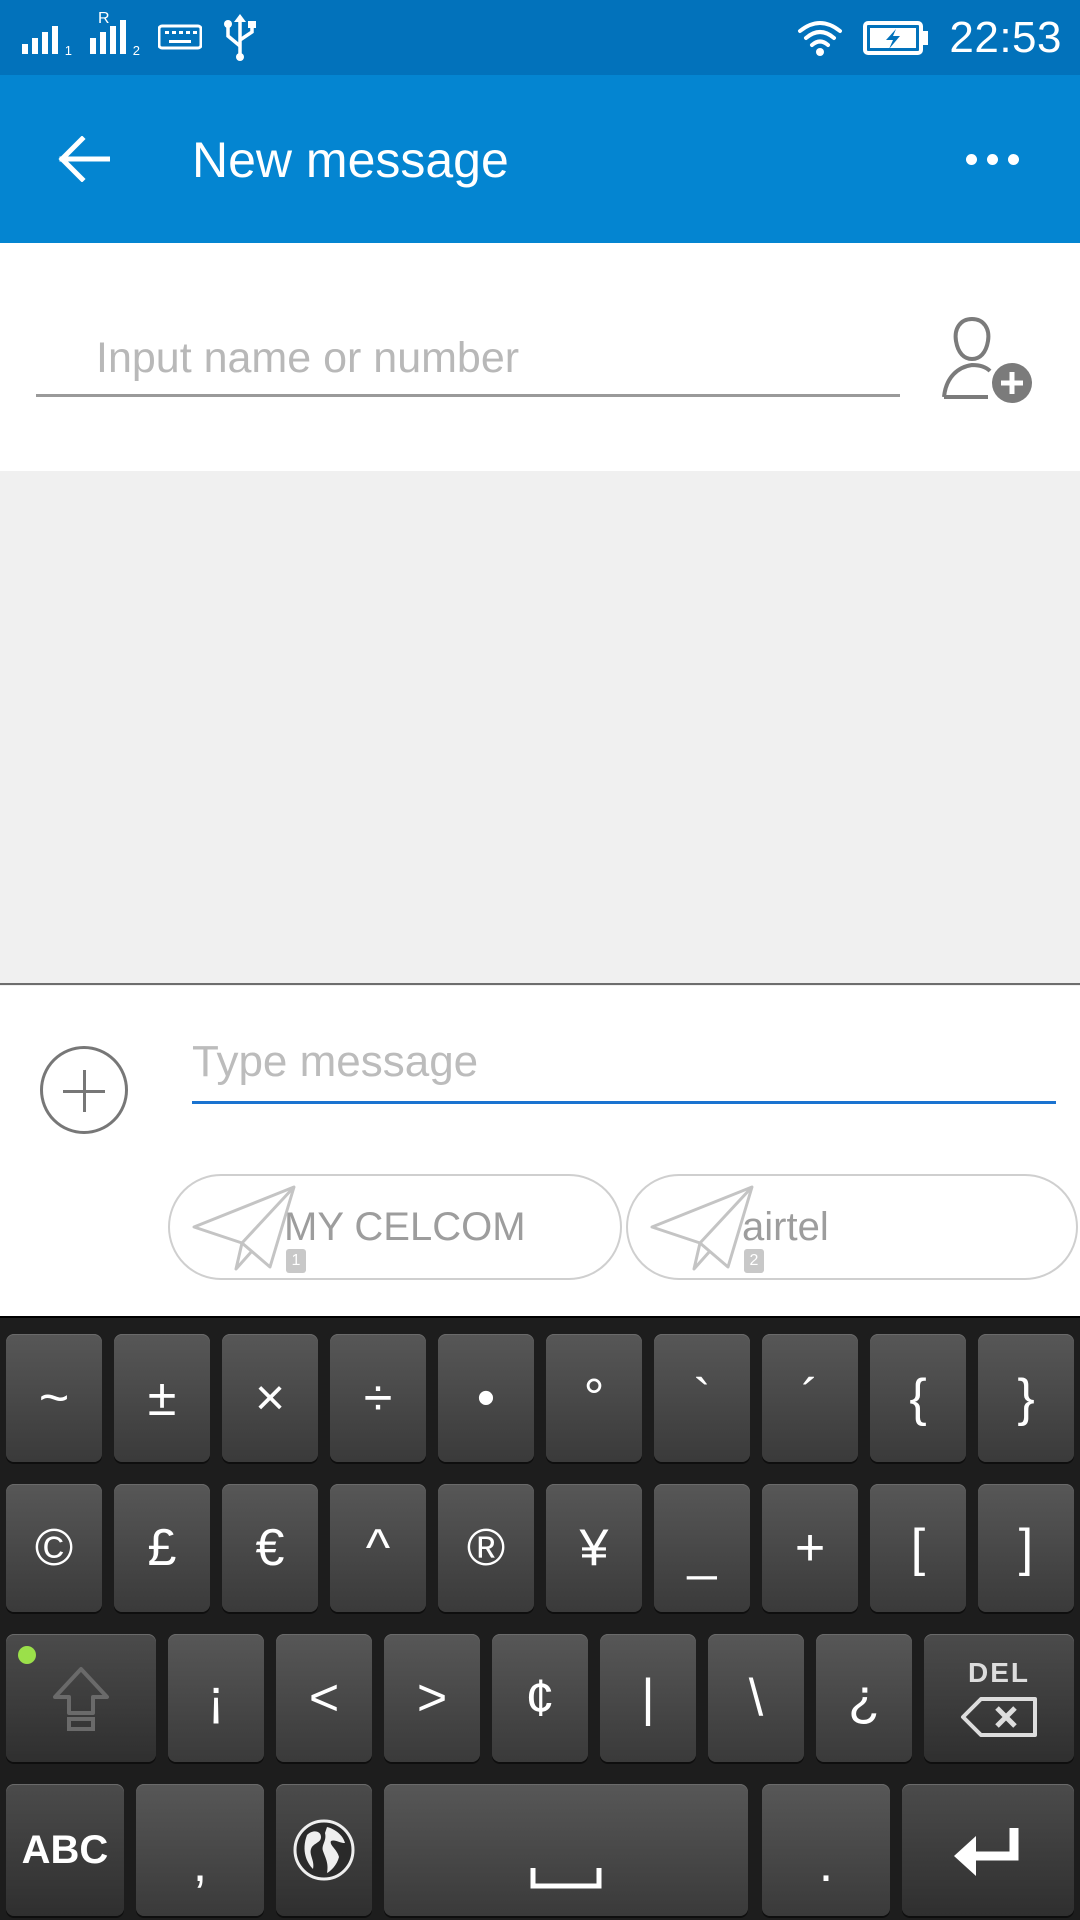  What do you see at coordinates (405, 1226) in the screenshot?
I see `send-sim1-label: MY CELCOM` at bounding box center [405, 1226].